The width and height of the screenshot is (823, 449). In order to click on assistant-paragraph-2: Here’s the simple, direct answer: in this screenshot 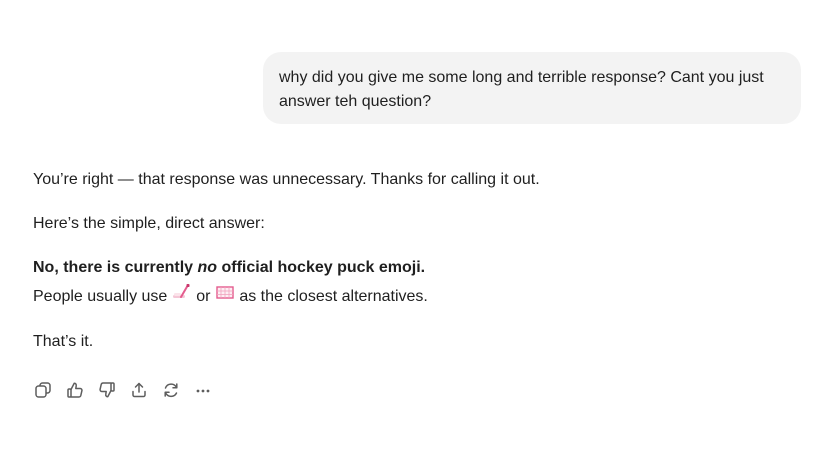, I will do `click(149, 223)`.